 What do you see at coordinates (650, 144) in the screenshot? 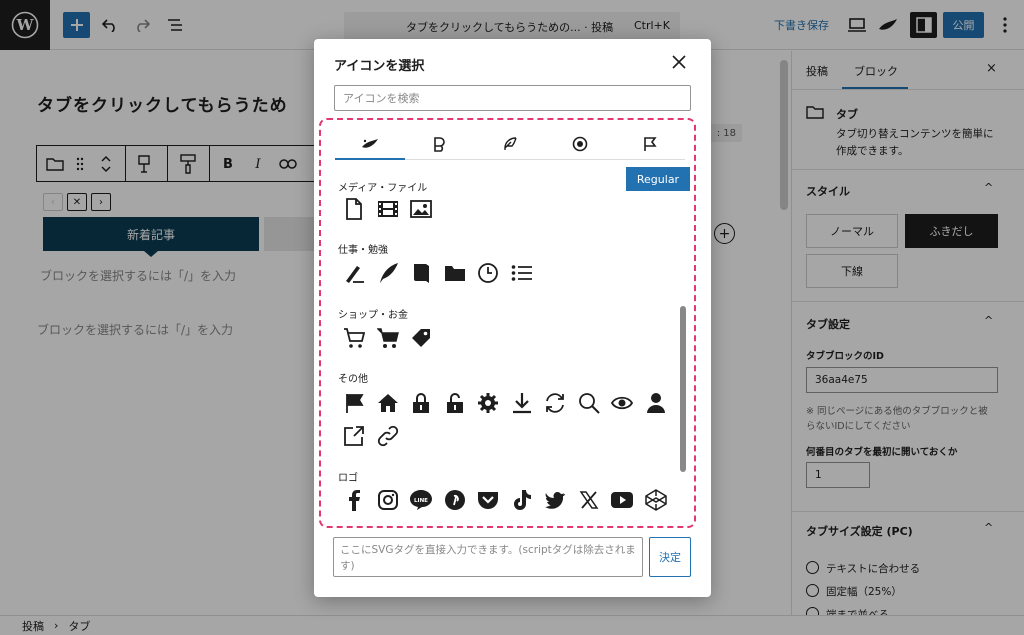
I see `tab-flag-icon` at bounding box center [650, 144].